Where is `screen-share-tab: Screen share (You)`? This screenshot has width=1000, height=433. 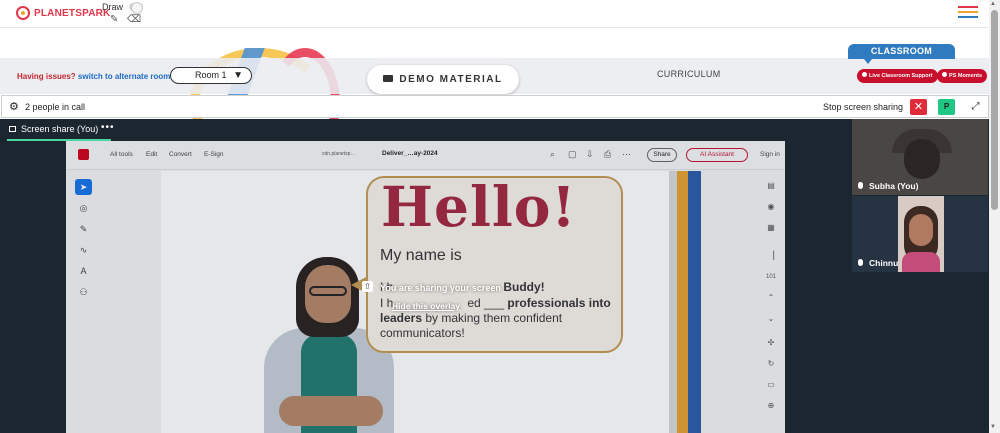
screen-share-tab: Screen share (You) is located at coordinates (53, 129).